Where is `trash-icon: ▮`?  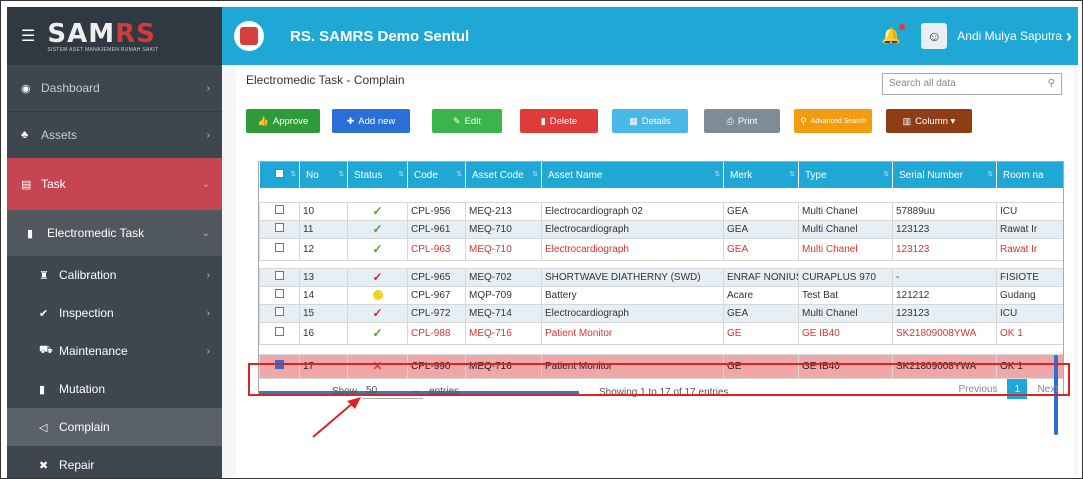
trash-icon: ▮ is located at coordinates (543, 120).